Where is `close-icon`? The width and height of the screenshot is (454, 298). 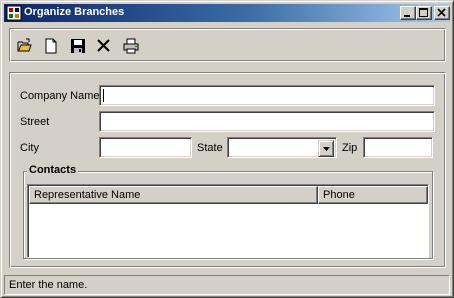
close-icon is located at coordinates (441, 12).